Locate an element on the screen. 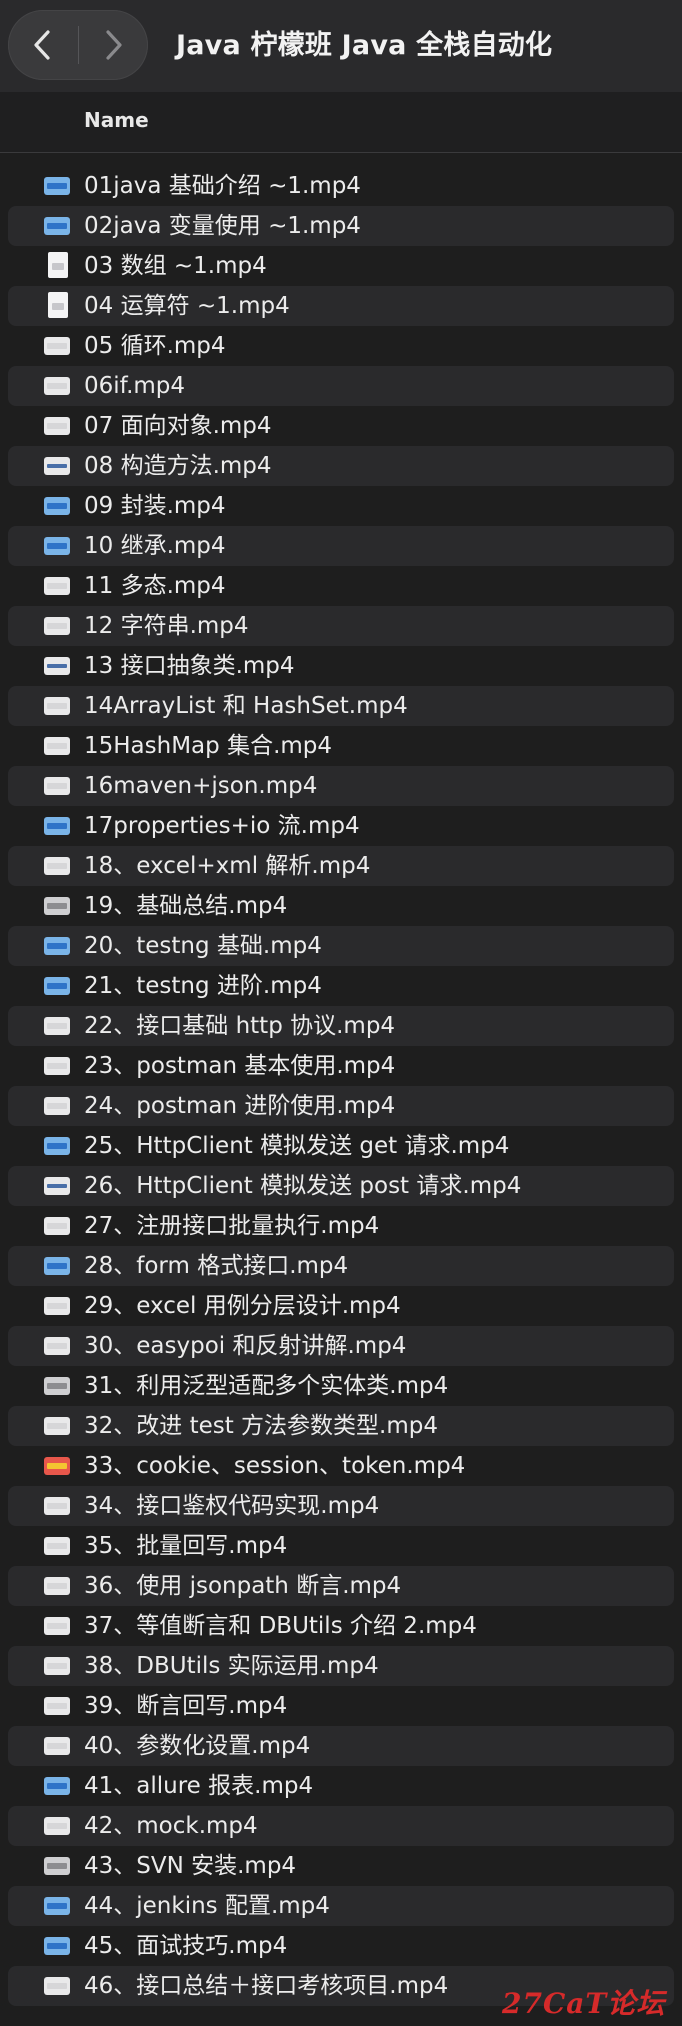 Image resolution: width=682 pixels, height=2026 pixels. column-header: Name is located at coordinates (341, 122).